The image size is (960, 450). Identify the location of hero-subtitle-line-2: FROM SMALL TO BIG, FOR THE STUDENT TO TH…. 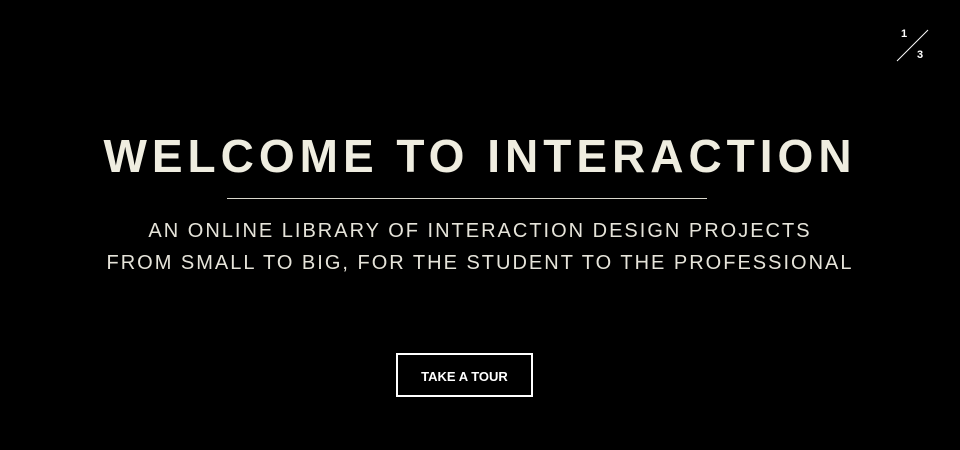
(480, 263).